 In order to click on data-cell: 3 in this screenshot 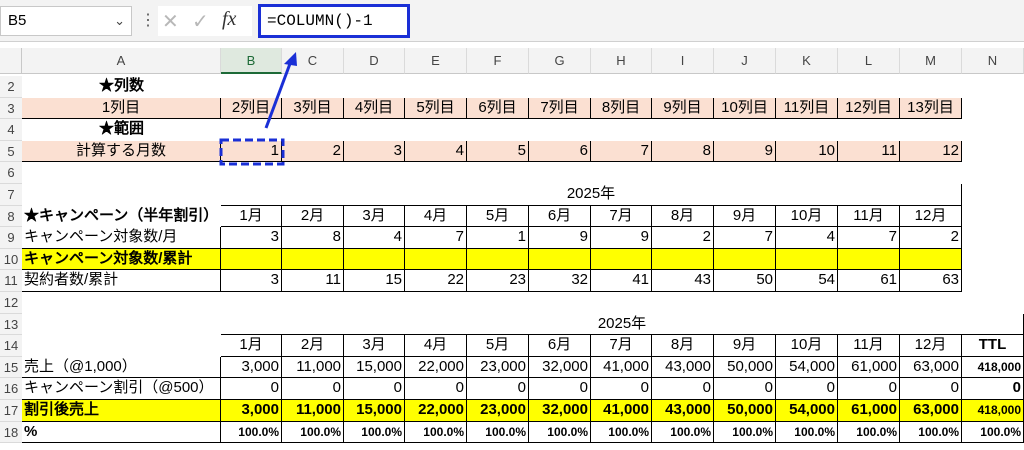, I will do `click(251, 281)`.